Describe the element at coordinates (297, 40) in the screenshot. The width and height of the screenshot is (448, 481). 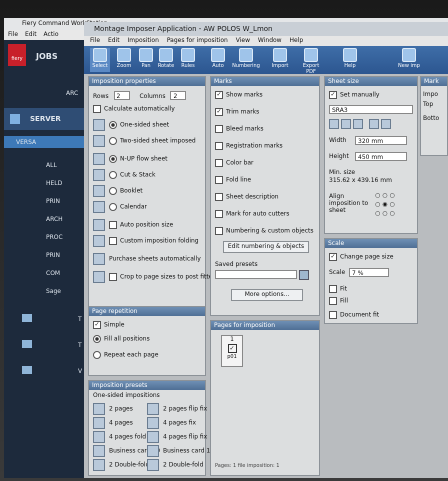
I see `menu-help: Help` at that location.